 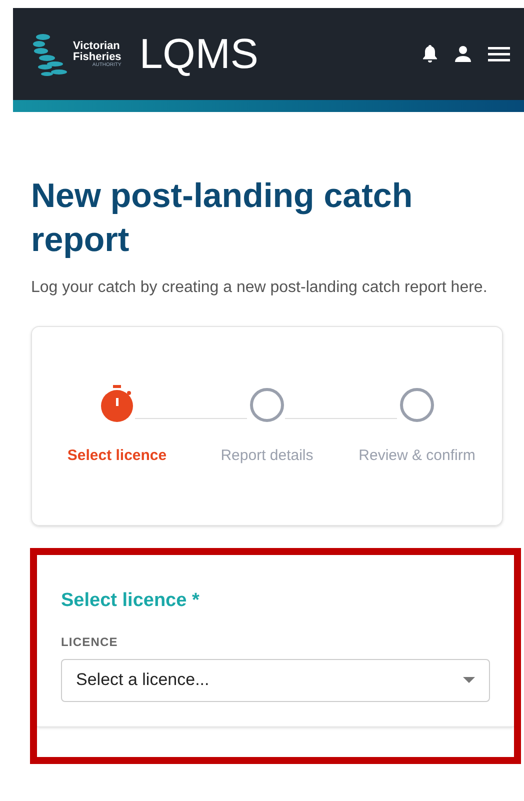 What do you see at coordinates (97, 57) in the screenshot?
I see `logo-text: Fisheries` at bounding box center [97, 57].